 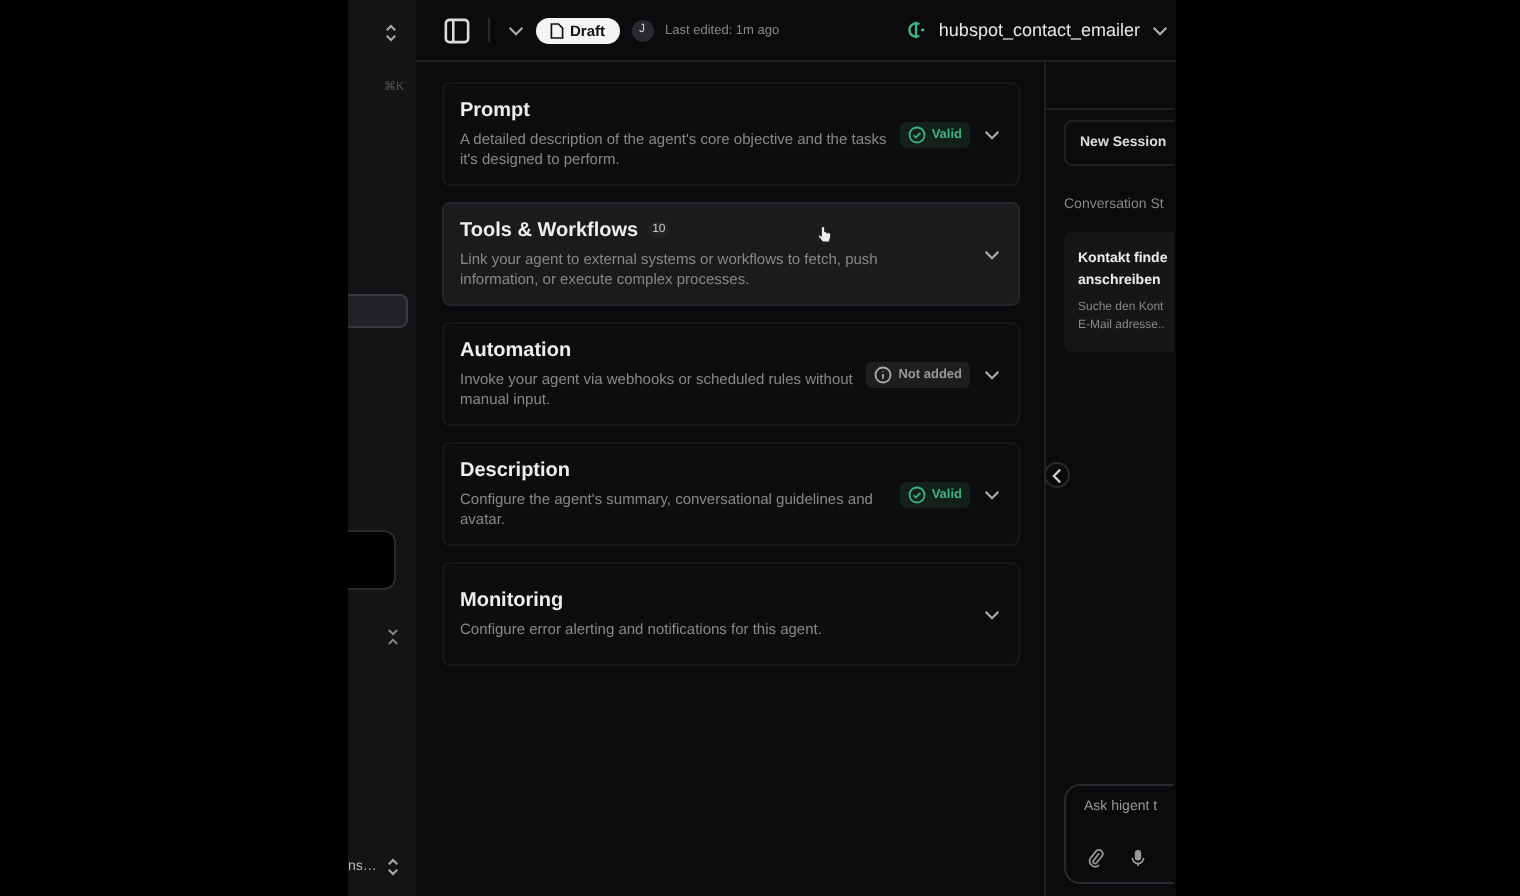 What do you see at coordinates (1039, 30) in the screenshot?
I see `agent-name: hubspot_contact_emailer` at bounding box center [1039, 30].